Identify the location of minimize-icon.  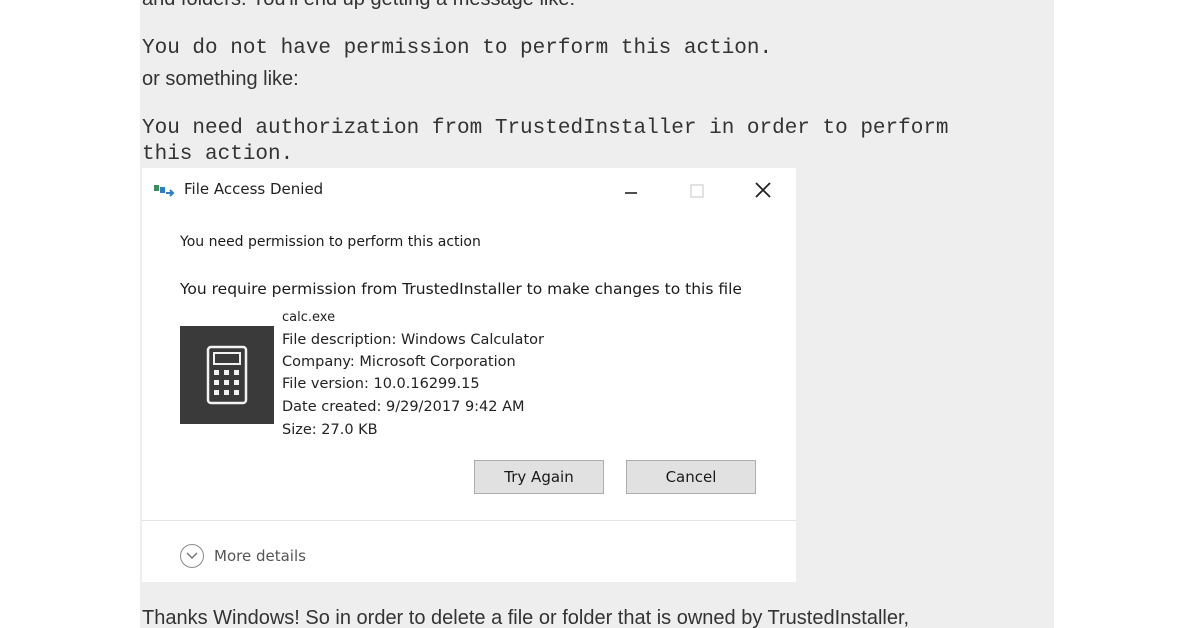
(631, 193).